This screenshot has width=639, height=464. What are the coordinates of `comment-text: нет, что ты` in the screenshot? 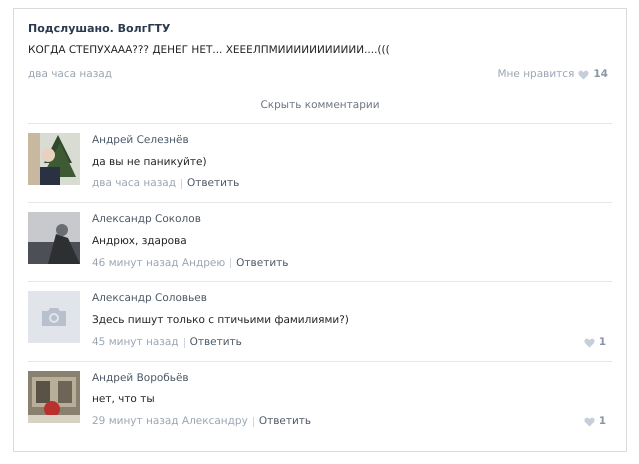 It's located at (124, 400).